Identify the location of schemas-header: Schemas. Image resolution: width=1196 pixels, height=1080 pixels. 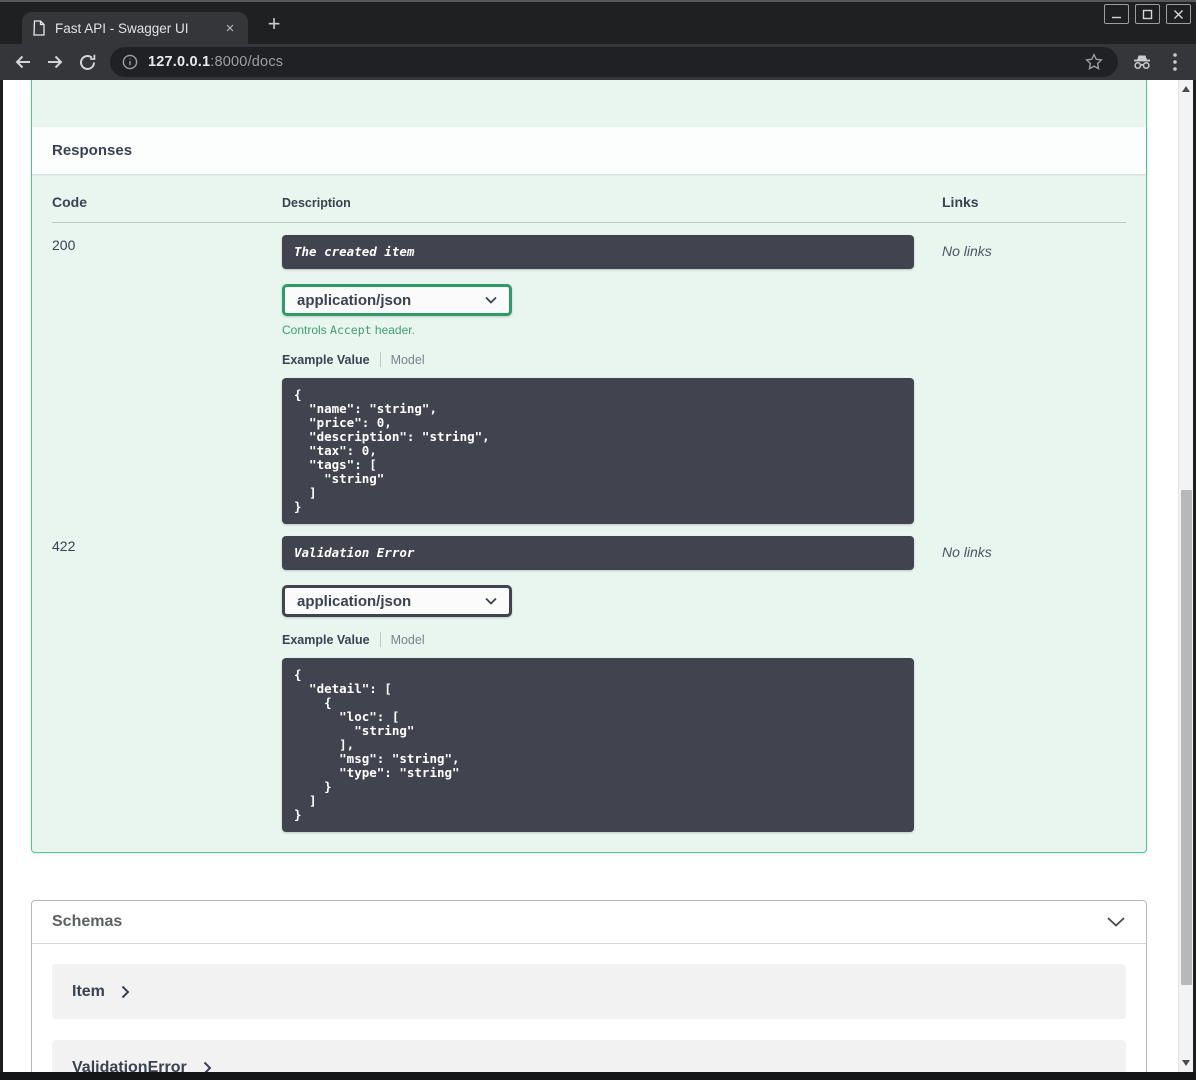
(589, 922).